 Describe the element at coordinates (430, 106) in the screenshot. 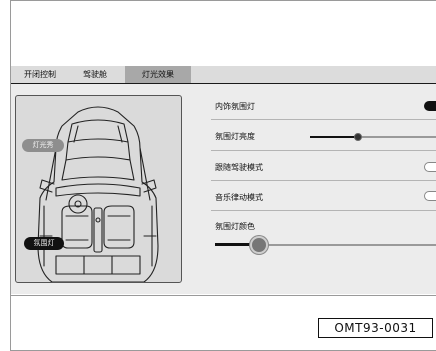

I see `interior-ambient-toggle` at that location.